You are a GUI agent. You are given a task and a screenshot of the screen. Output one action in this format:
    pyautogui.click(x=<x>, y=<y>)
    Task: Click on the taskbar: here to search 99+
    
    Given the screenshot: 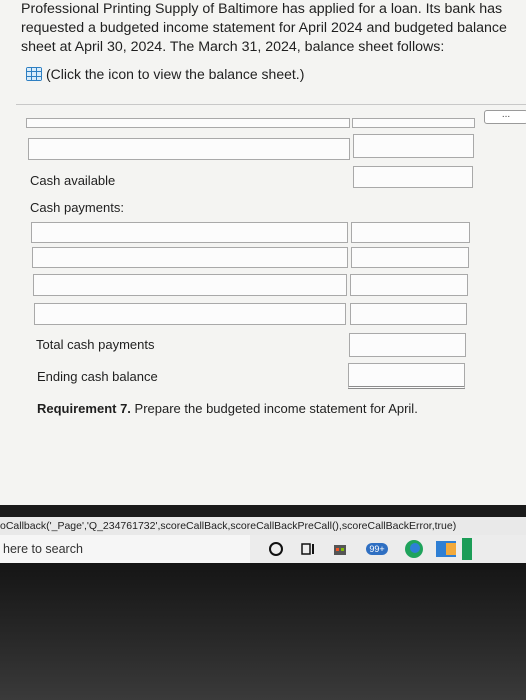 What is the action you would take?
    pyautogui.click(x=263, y=549)
    